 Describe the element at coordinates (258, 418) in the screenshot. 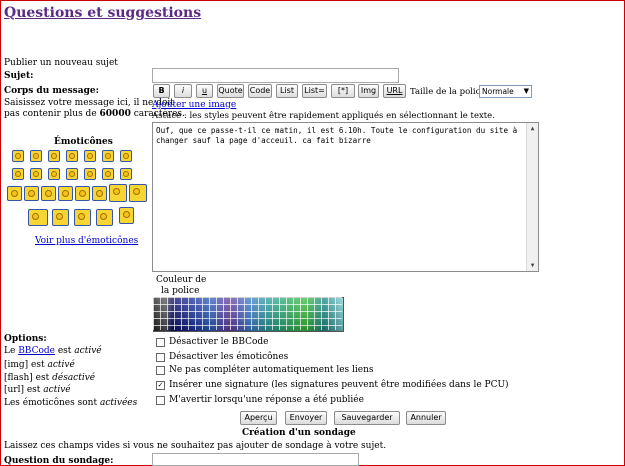

I see `preview-button: Aperçu` at that location.